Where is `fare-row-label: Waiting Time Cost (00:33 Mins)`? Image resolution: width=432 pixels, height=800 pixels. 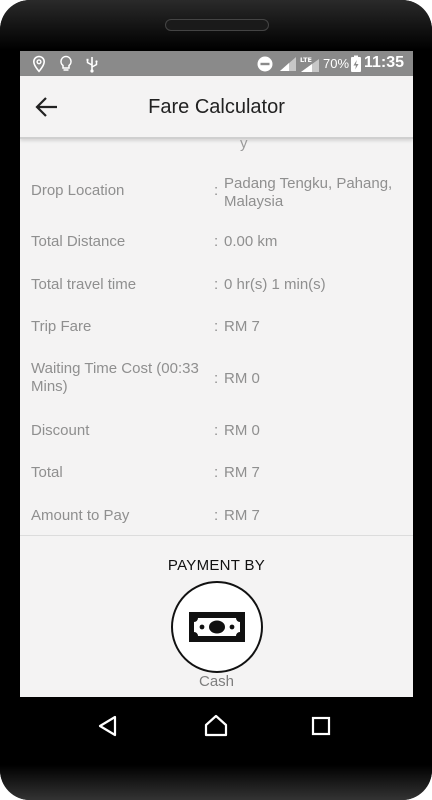 fare-row-label: Waiting Time Cost (00:33 Mins) is located at coordinates (115, 377).